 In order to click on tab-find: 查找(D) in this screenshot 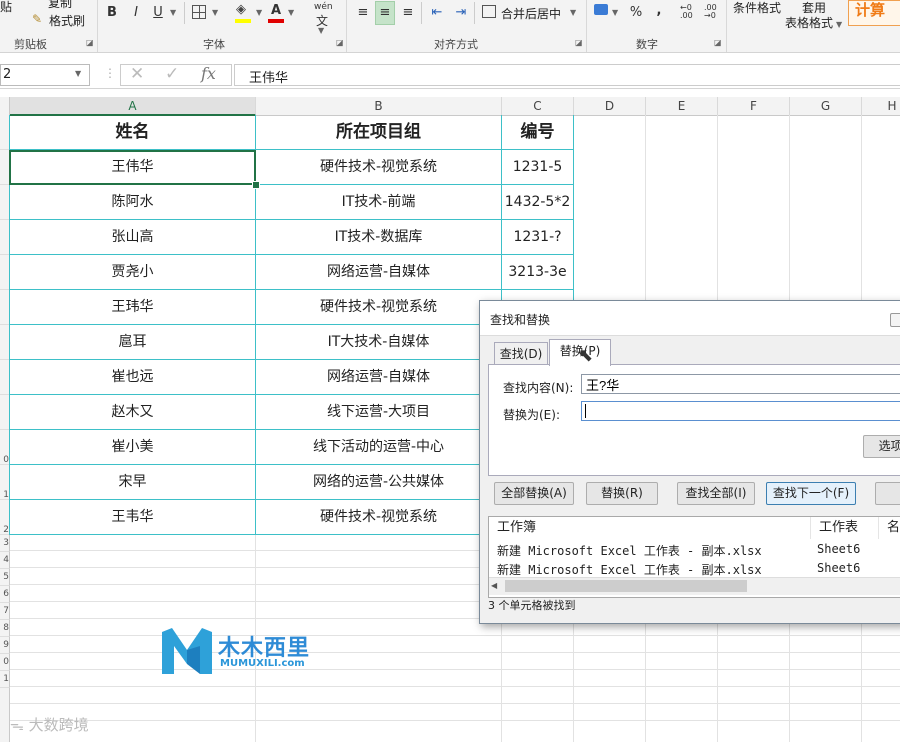, I will do `click(521, 353)`.